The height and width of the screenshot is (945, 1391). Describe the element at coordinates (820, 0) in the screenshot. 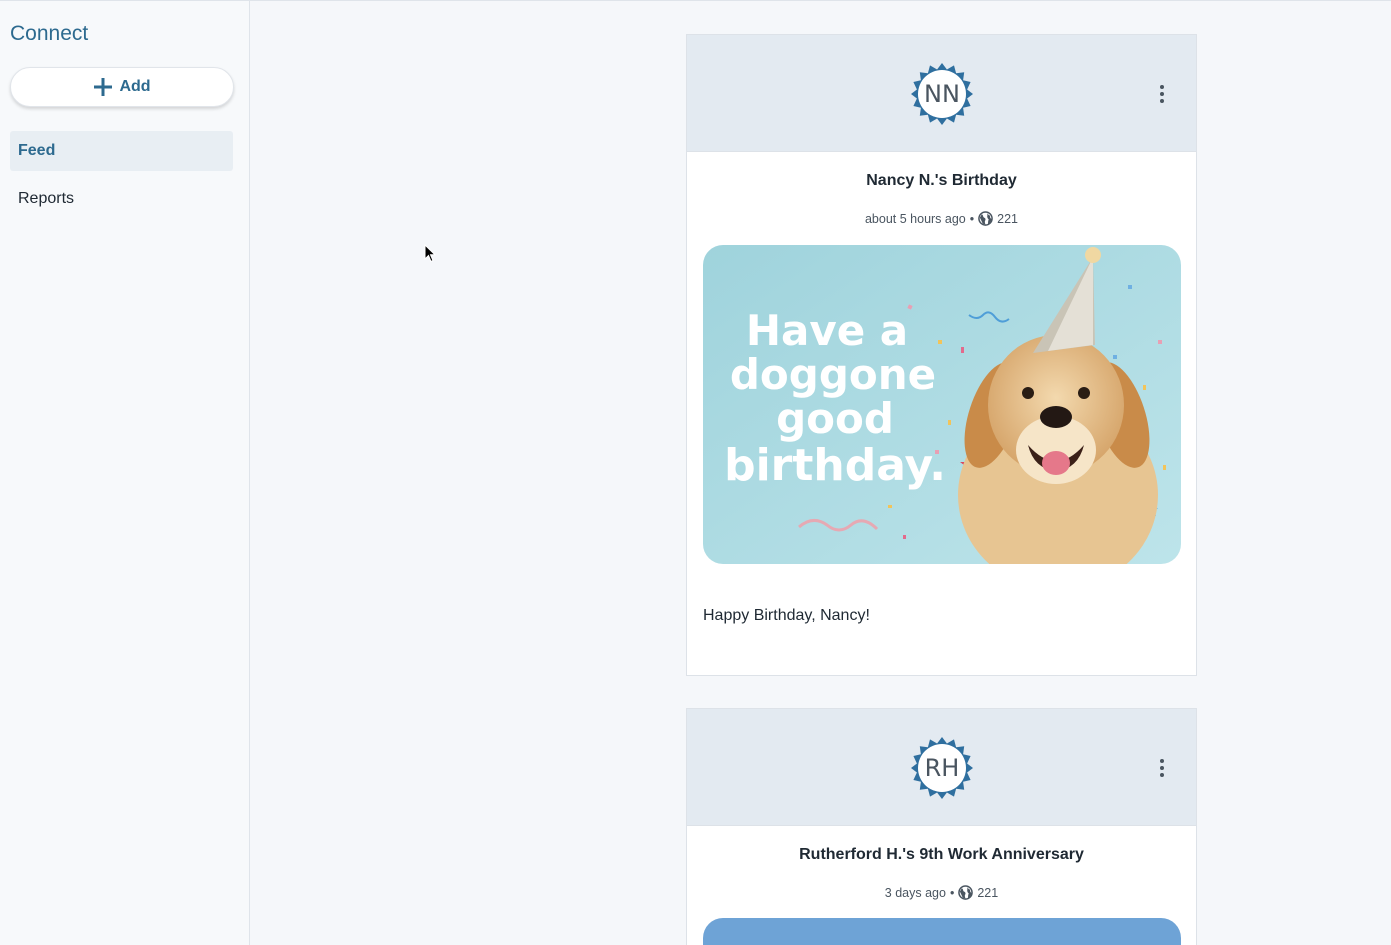

I see `top-divider` at that location.